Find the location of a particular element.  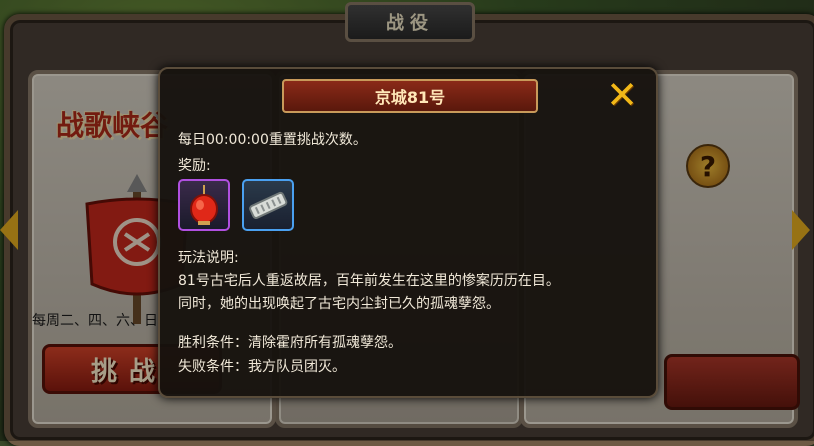

reset-text: 每日00:00:00重置挑战次数。 is located at coordinates (272, 140).